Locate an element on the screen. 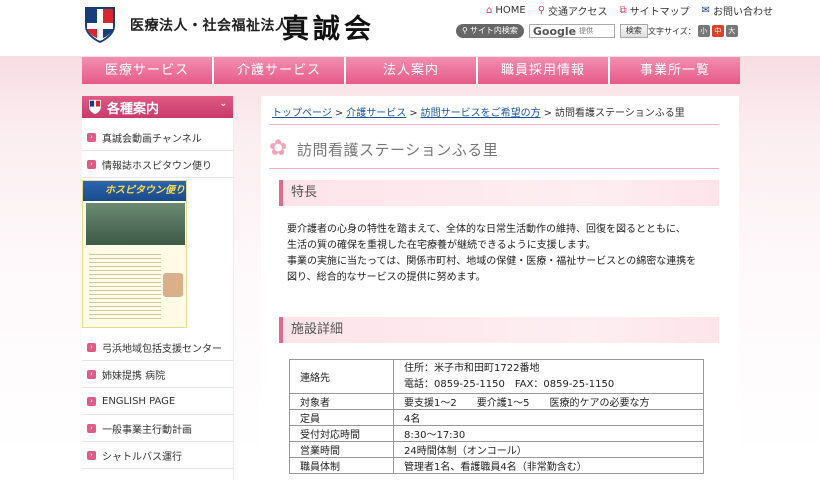  access-link-label: 交通アクセス is located at coordinates (578, 12).